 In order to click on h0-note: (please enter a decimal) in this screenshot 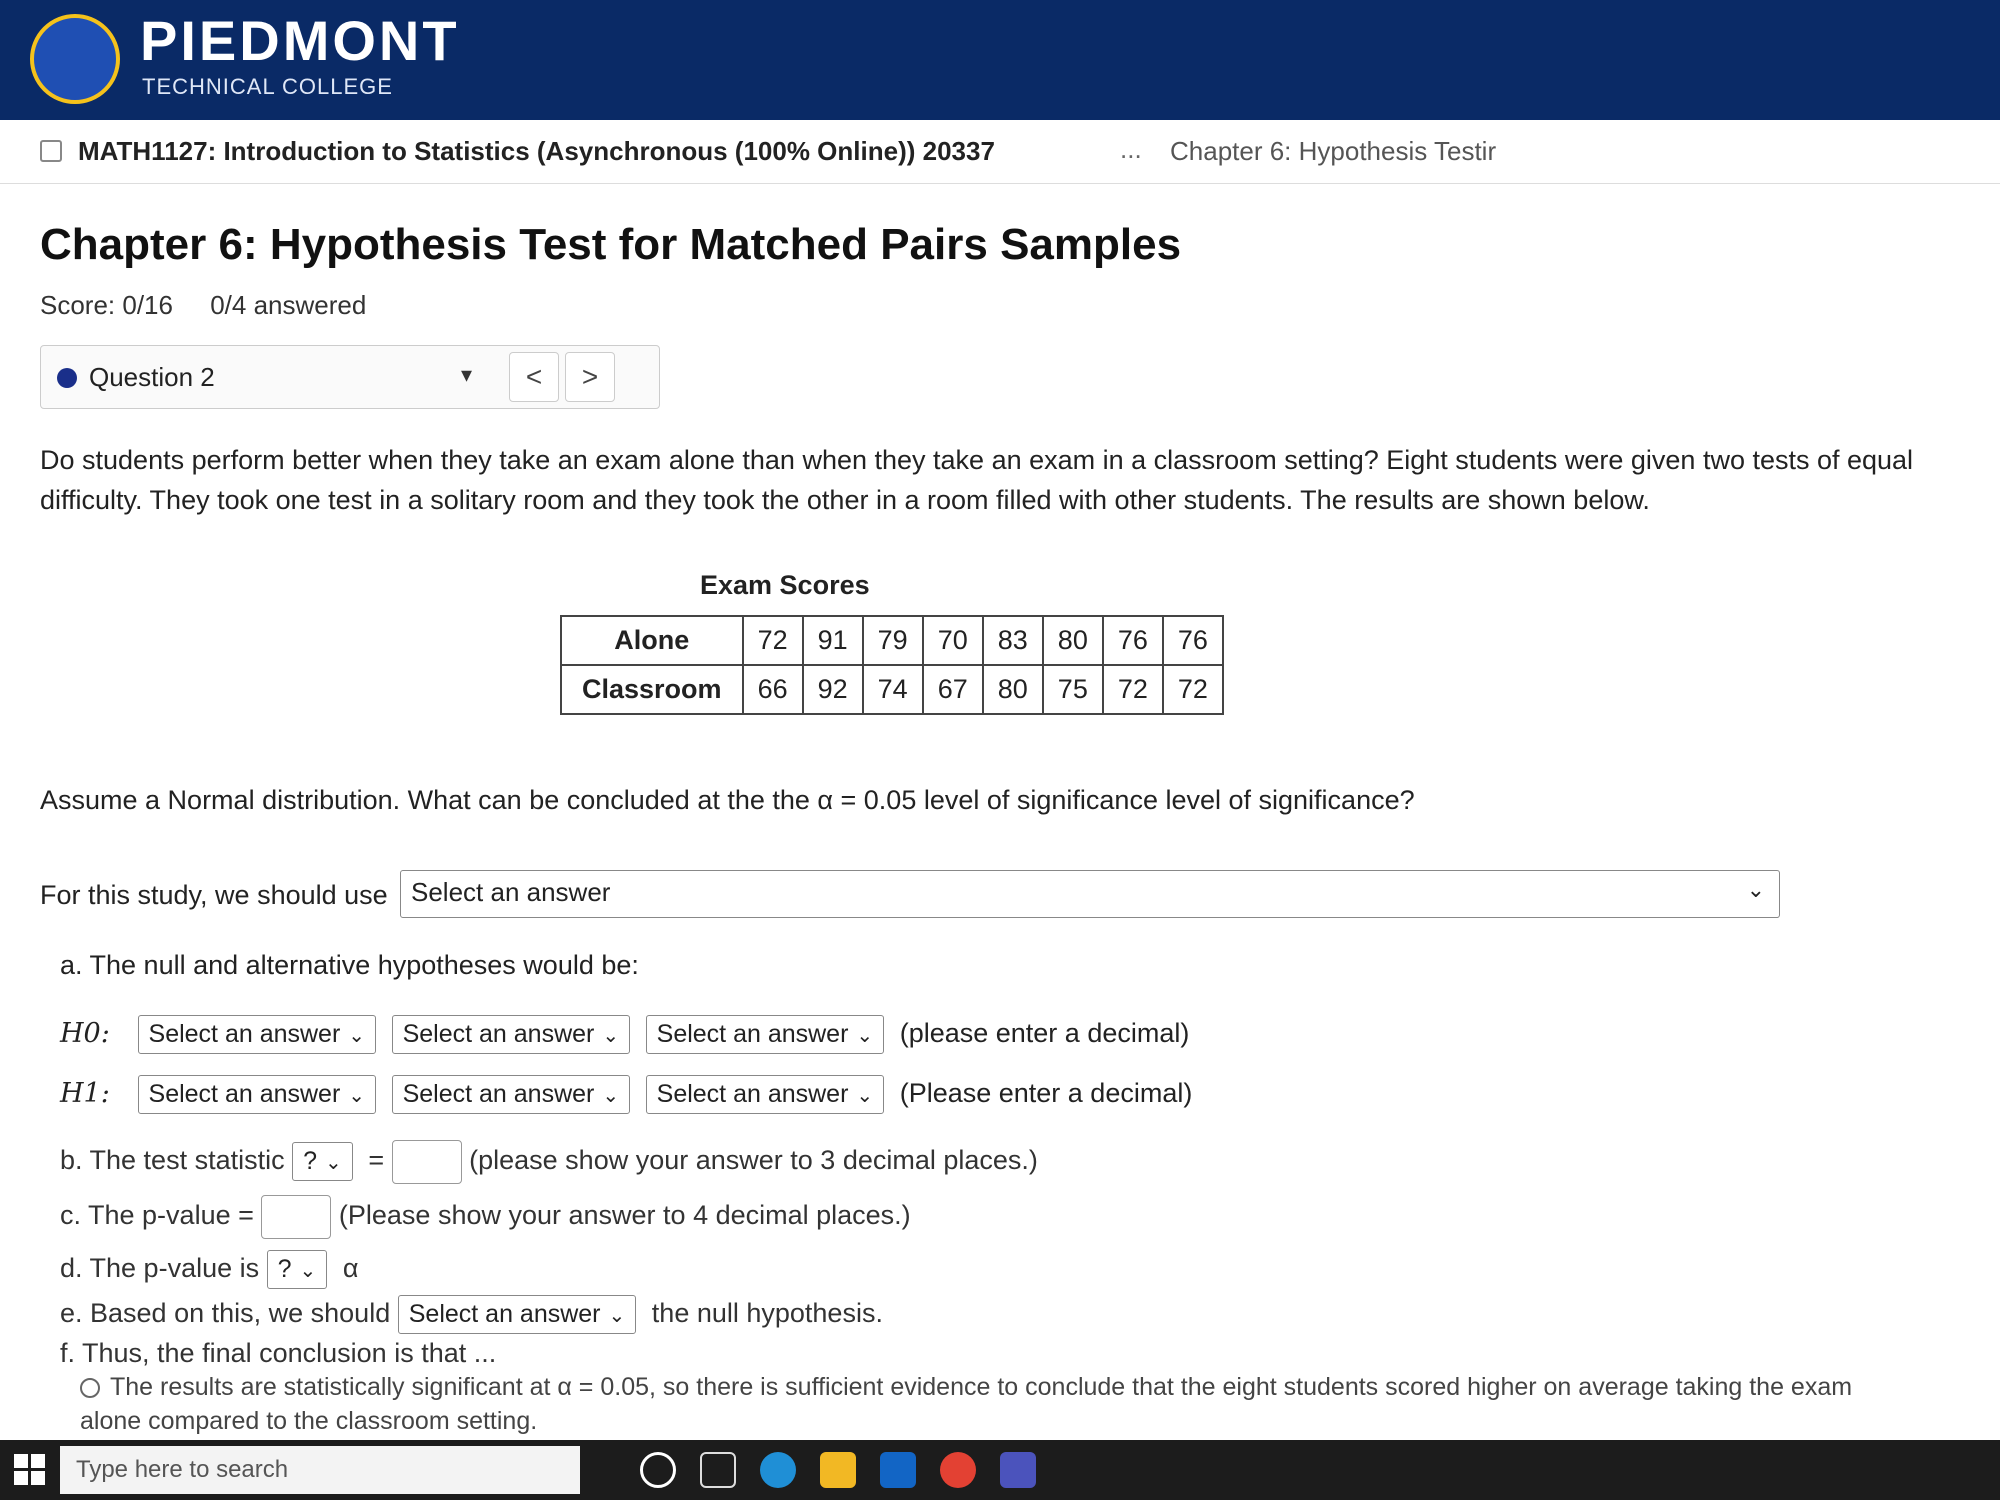, I will do `click(1044, 1033)`.